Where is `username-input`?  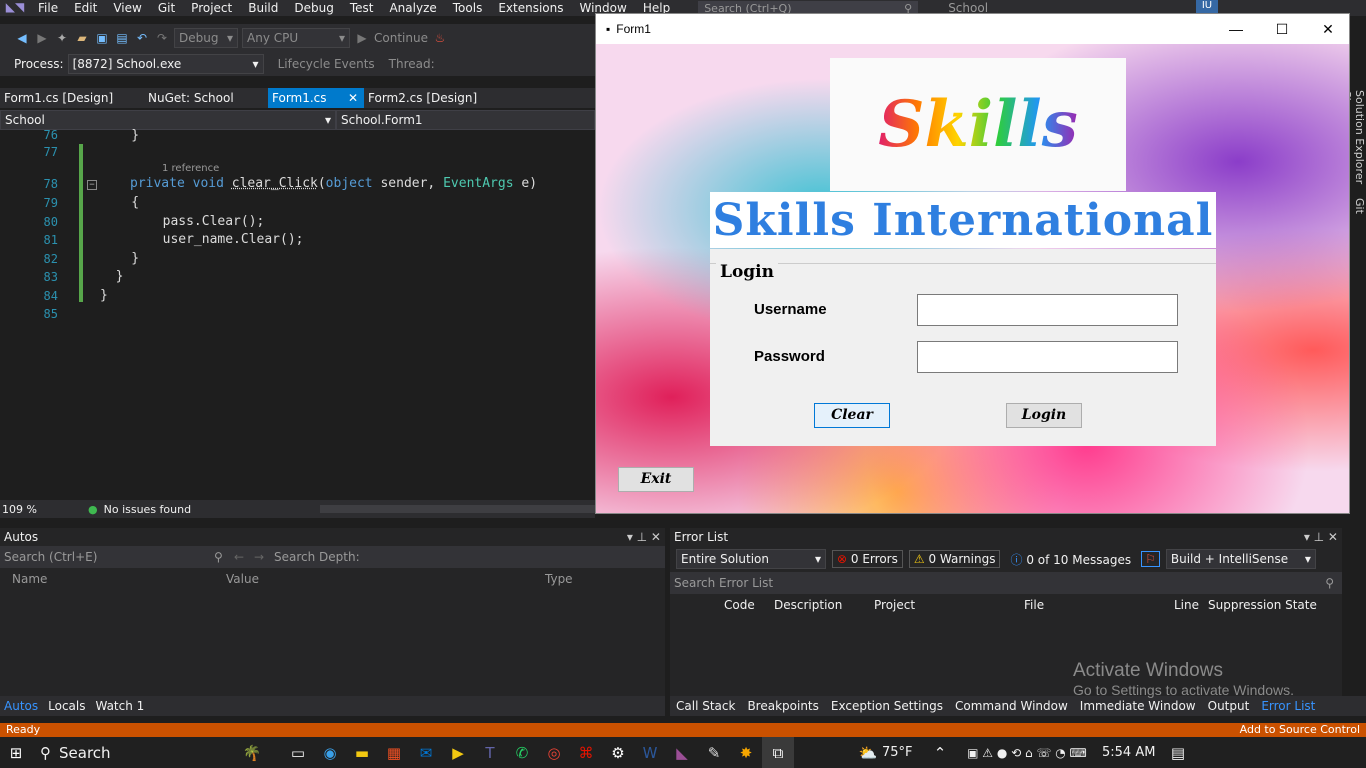
username-input is located at coordinates (1047, 310).